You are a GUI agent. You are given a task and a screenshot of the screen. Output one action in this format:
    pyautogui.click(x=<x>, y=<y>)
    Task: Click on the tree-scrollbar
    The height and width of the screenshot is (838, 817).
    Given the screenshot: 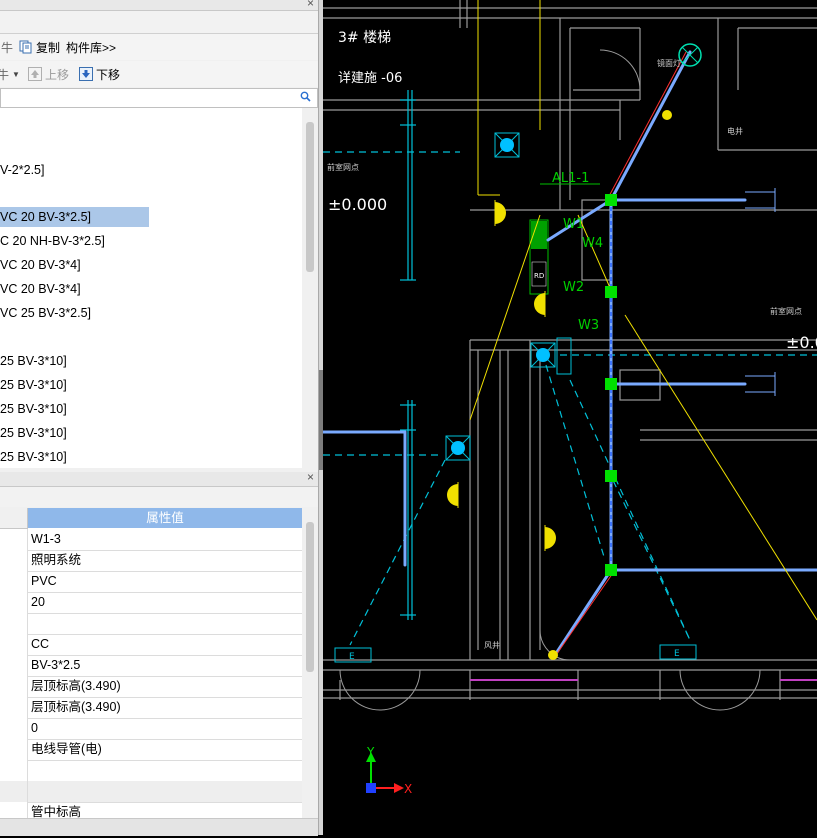 What is the action you would take?
    pyautogui.click(x=310, y=288)
    